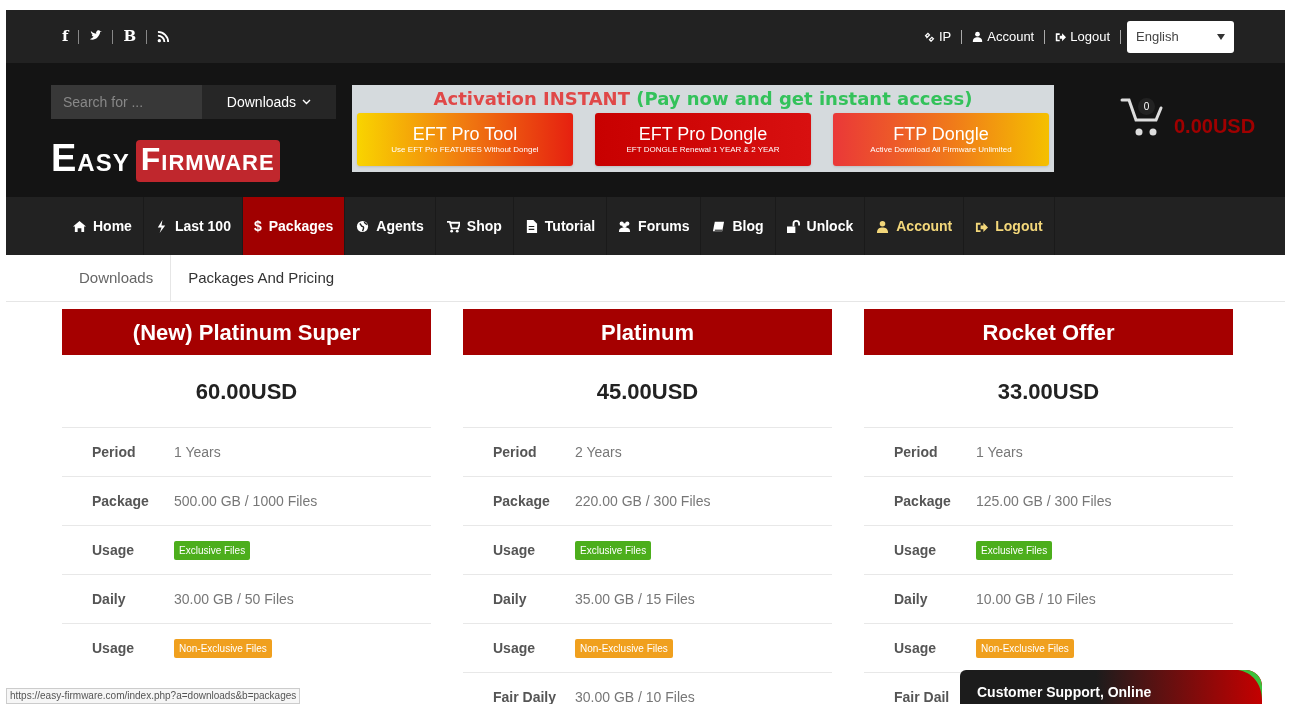  I want to click on package-title: Rocket Offer, so click(1048, 332).